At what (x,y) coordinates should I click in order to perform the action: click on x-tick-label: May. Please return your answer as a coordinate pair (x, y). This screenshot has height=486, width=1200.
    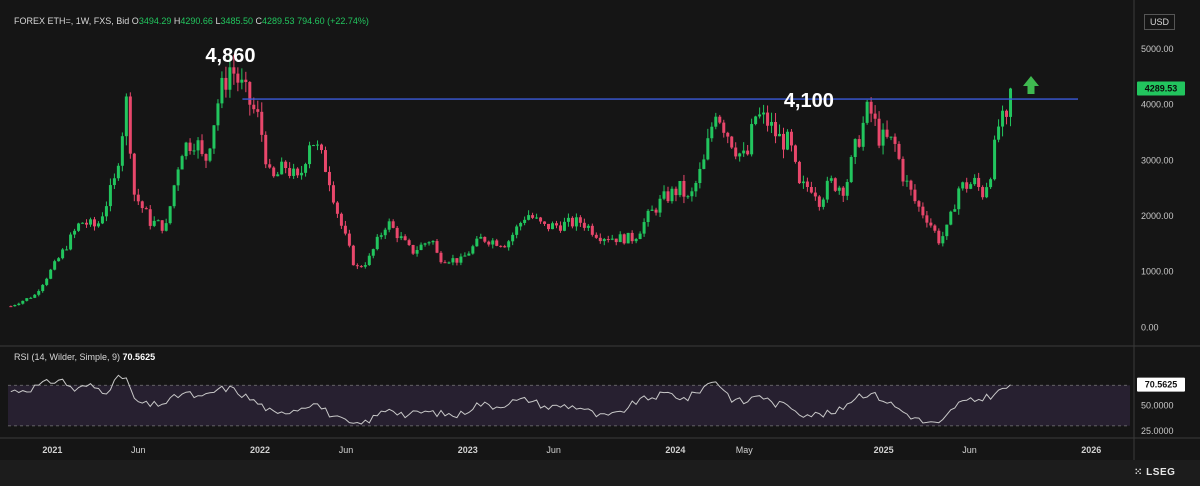
    Looking at the image, I should click on (745, 450).